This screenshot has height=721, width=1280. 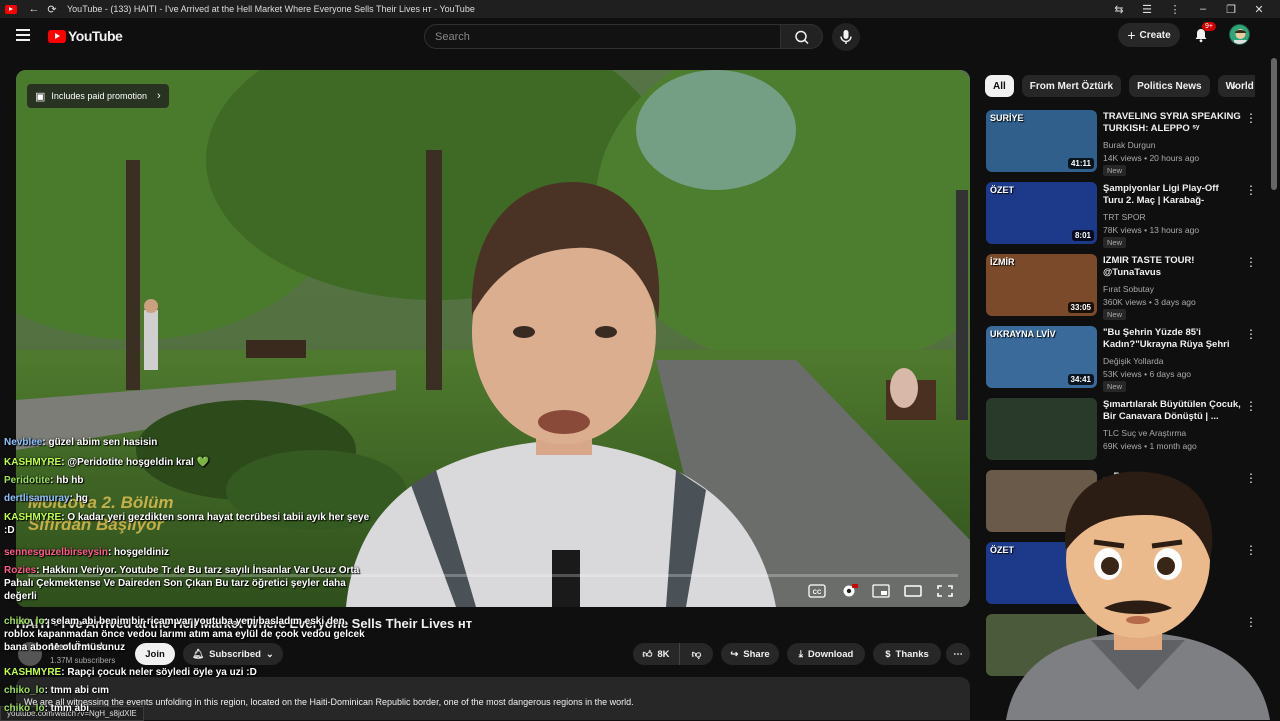 I want to click on translate-icon: ⇆, so click(x=1119, y=9).